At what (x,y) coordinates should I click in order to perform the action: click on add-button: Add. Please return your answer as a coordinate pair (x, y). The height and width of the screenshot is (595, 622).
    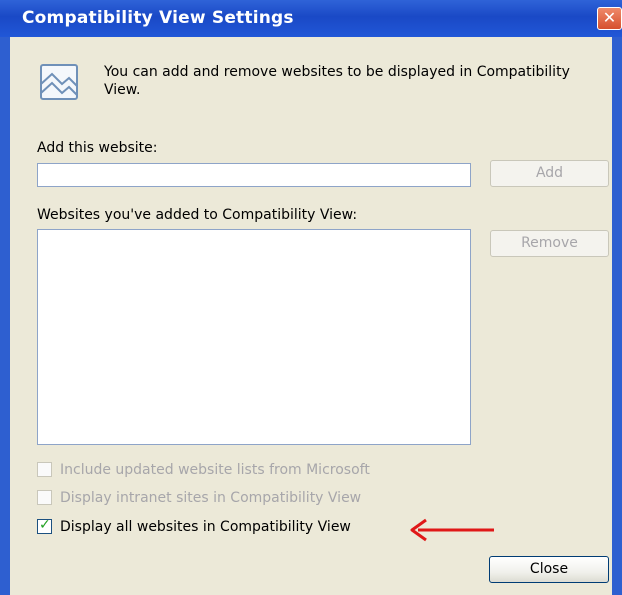
    Looking at the image, I should click on (549, 173).